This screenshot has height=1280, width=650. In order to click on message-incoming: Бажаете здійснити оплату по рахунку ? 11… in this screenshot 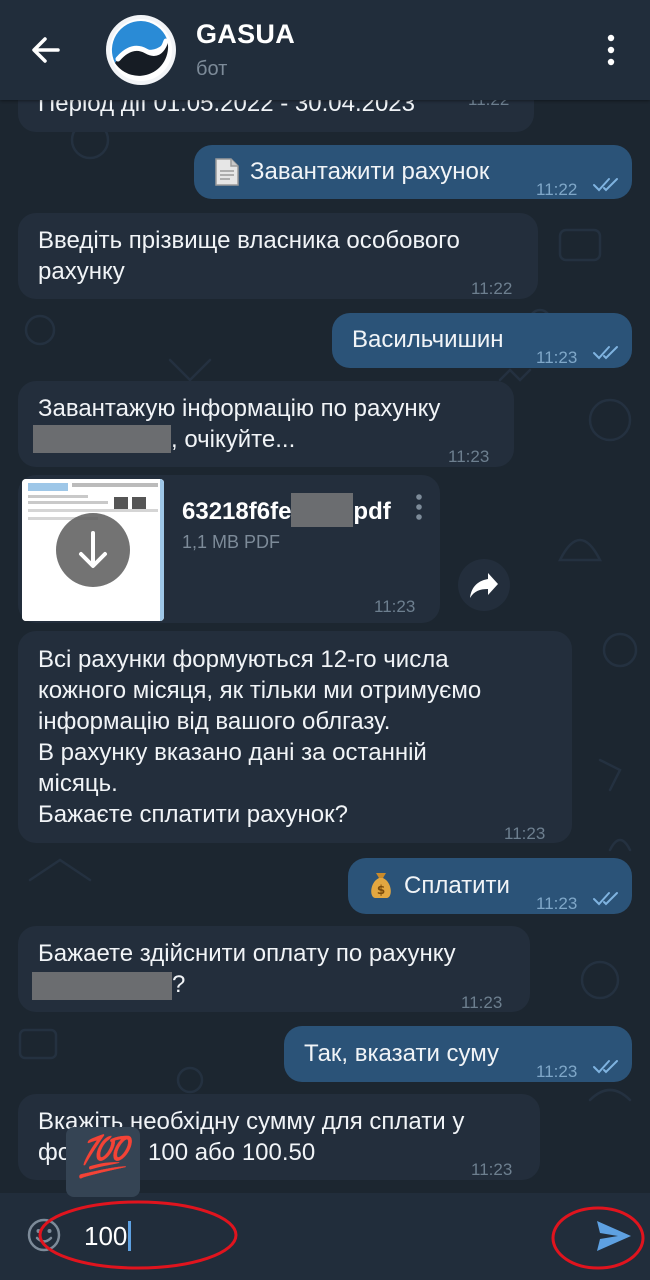, I will do `click(274, 969)`.